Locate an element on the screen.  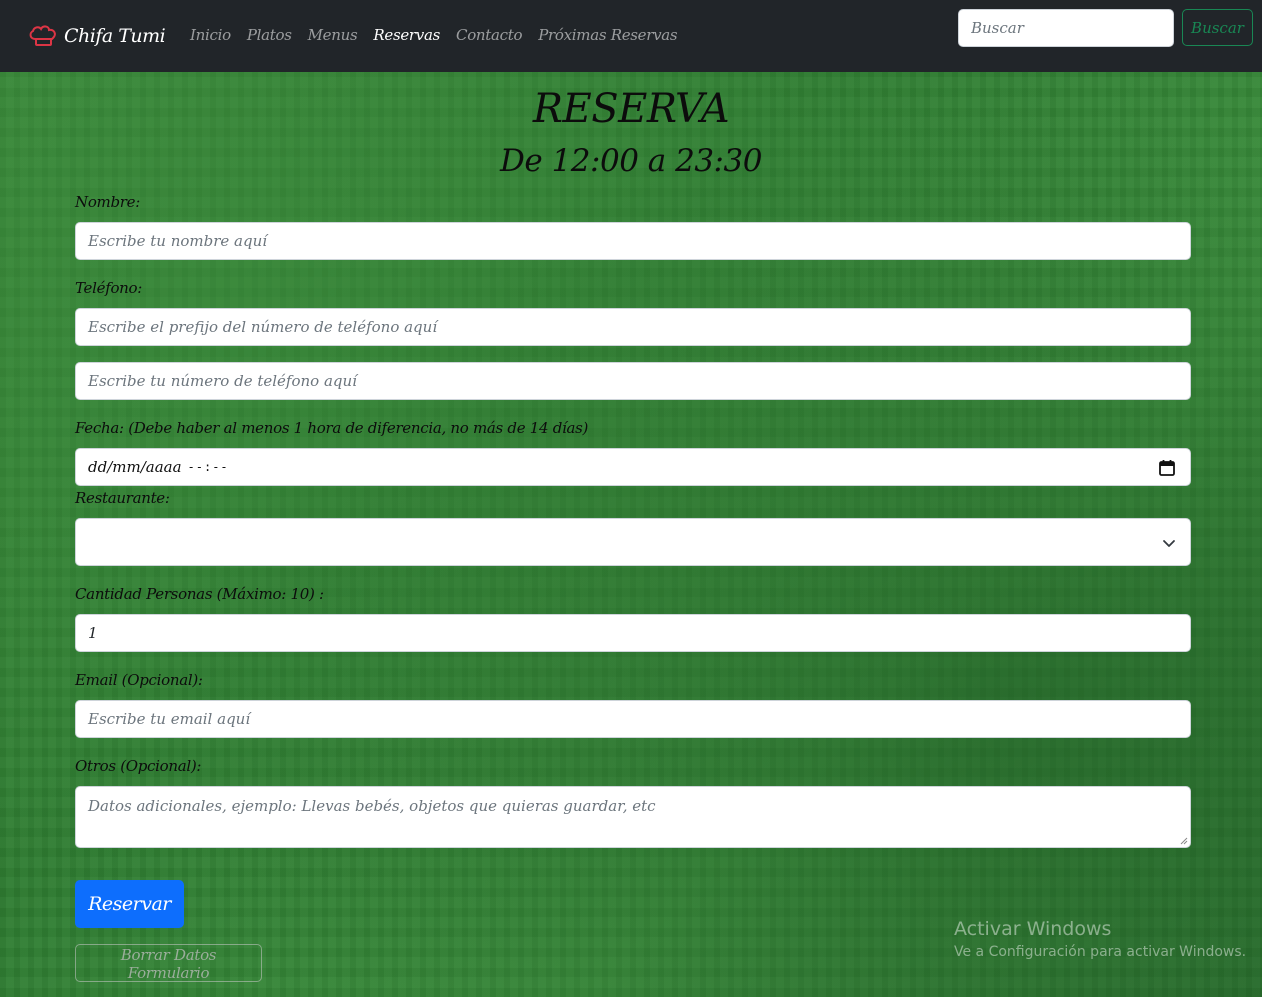
reservar-button: Reservar is located at coordinates (129, 904).